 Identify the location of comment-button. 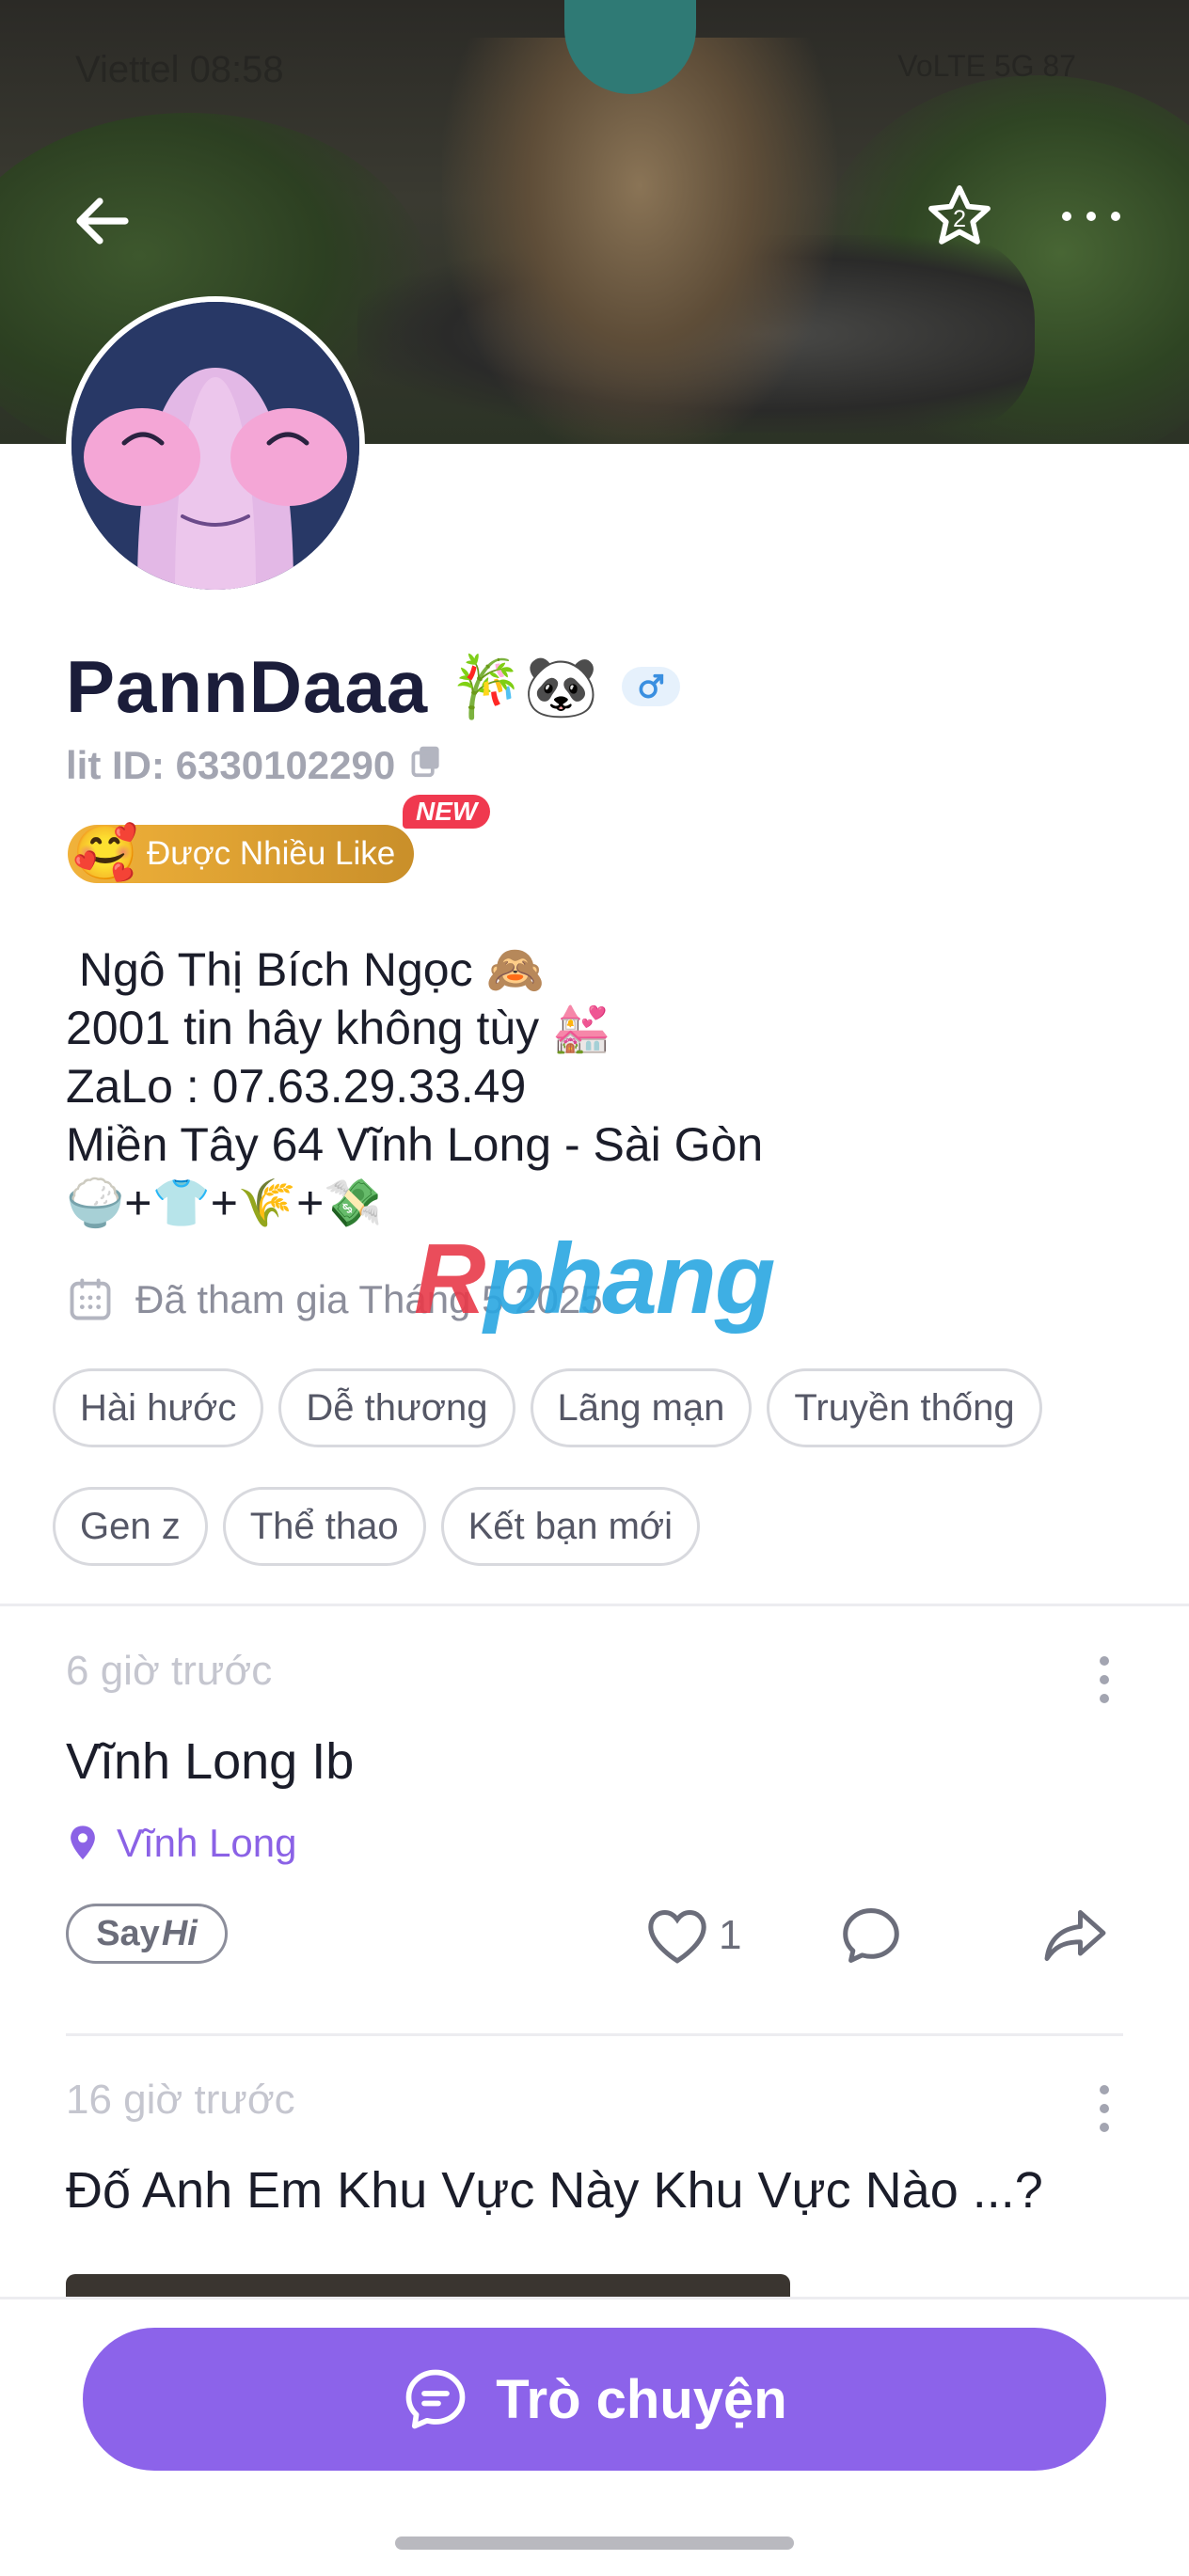
(871, 1935).